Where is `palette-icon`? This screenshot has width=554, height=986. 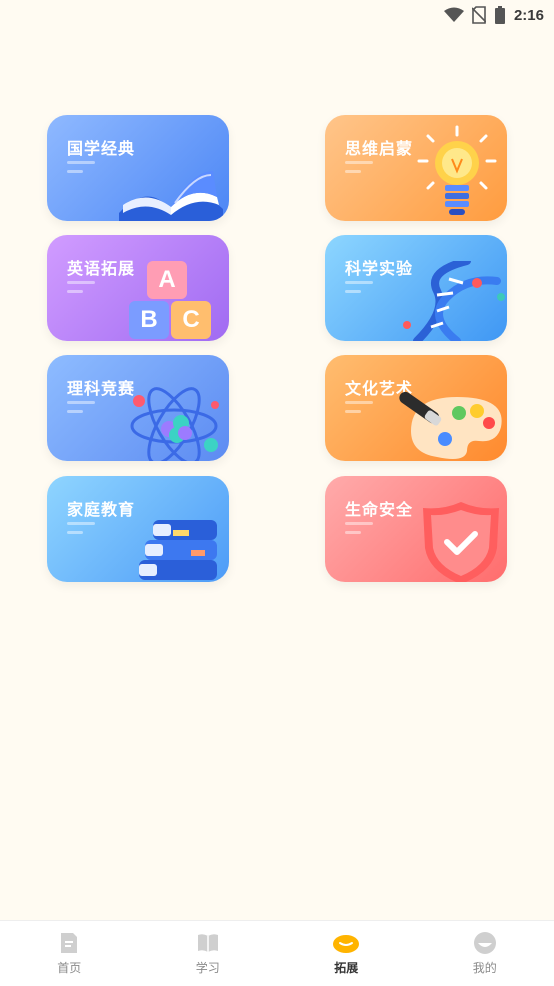 palette-icon is located at coordinates (450, 425).